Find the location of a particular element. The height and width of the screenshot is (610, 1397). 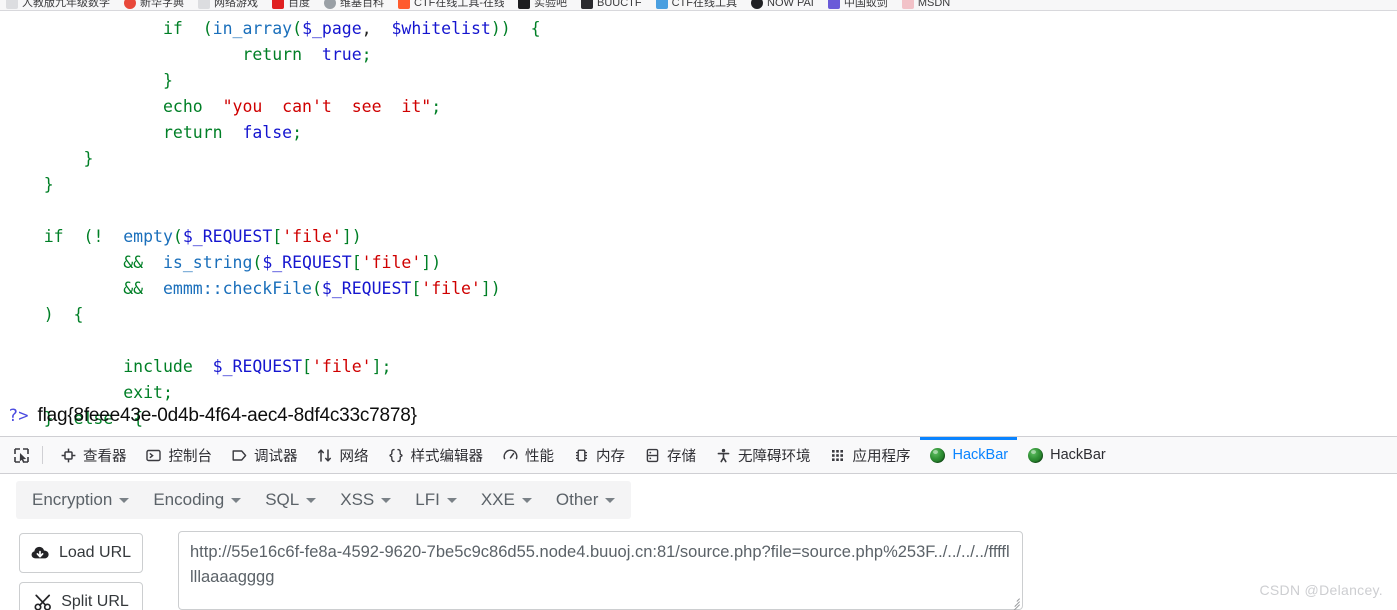

devtools-tab-hackbar-10: HackBar is located at coordinates (968, 455).